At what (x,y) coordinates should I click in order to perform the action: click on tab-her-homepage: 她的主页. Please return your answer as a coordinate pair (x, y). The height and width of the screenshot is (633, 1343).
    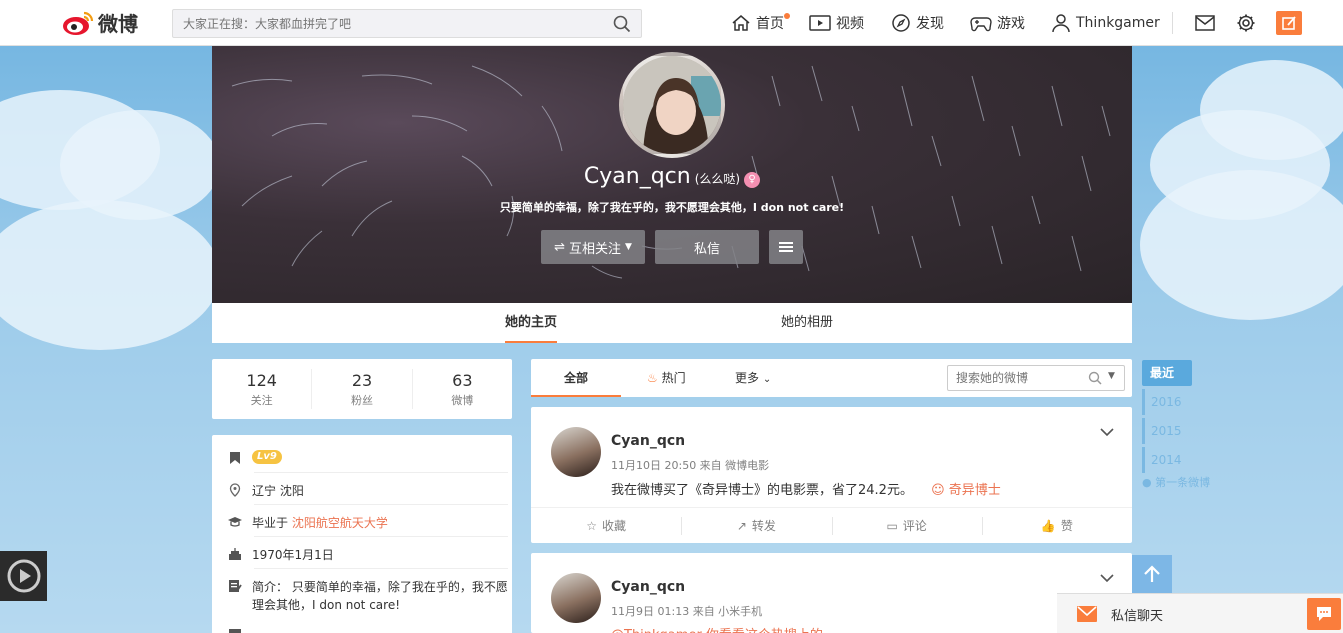
    Looking at the image, I should click on (531, 323).